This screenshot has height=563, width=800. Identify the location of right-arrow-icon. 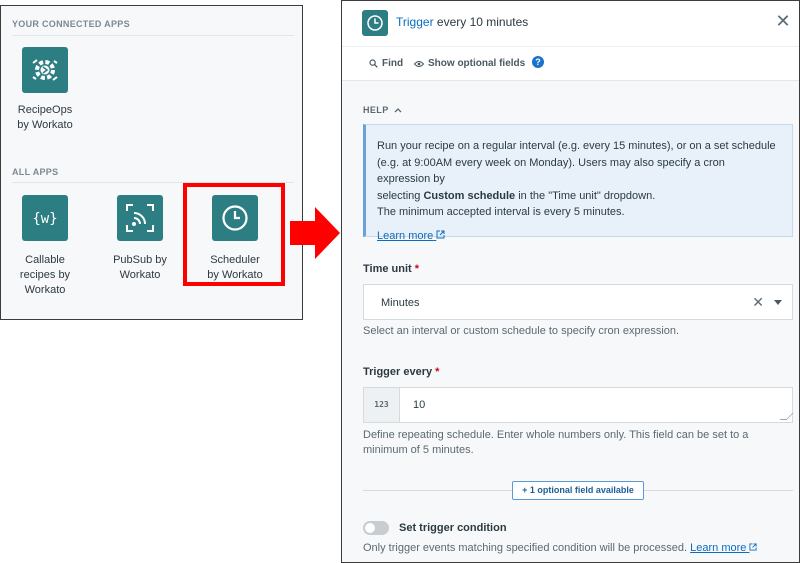
(315, 233).